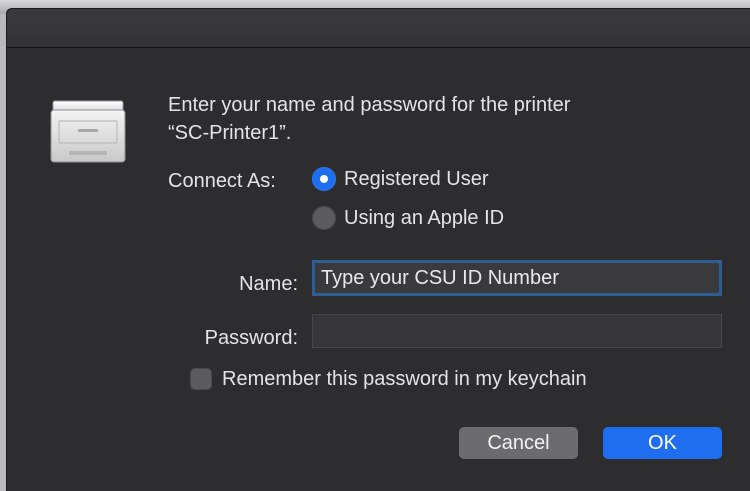  What do you see at coordinates (424, 218) in the screenshot?
I see `radio-apple-id-label: Using an Apple ID` at bounding box center [424, 218].